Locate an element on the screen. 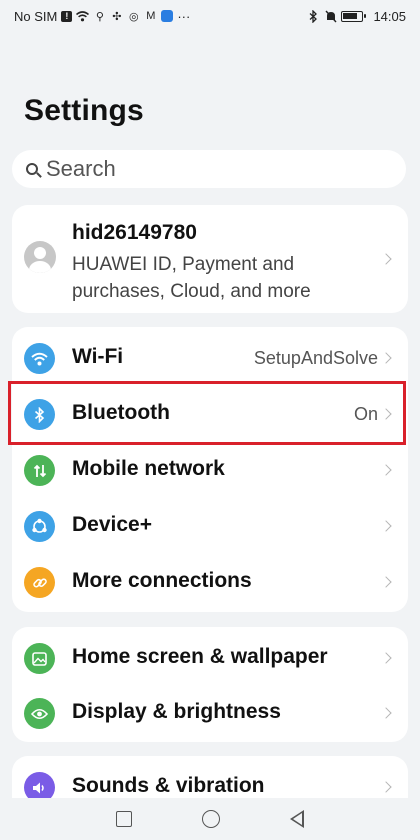 This screenshot has width=420, height=840. settings-item-label: Bluetooth is located at coordinates (121, 412).